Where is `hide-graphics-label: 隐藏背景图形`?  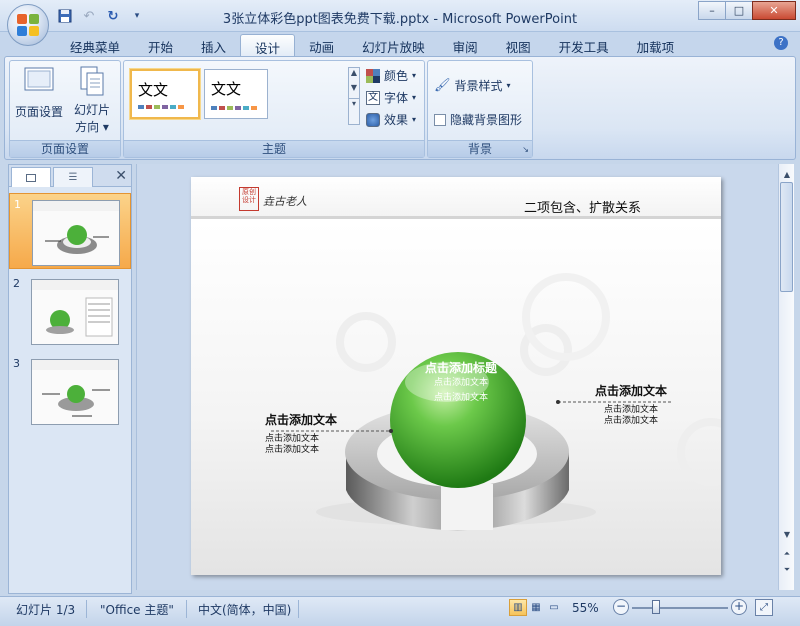 hide-graphics-label: 隐藏背景图形 is located at coordinates (486, 120).